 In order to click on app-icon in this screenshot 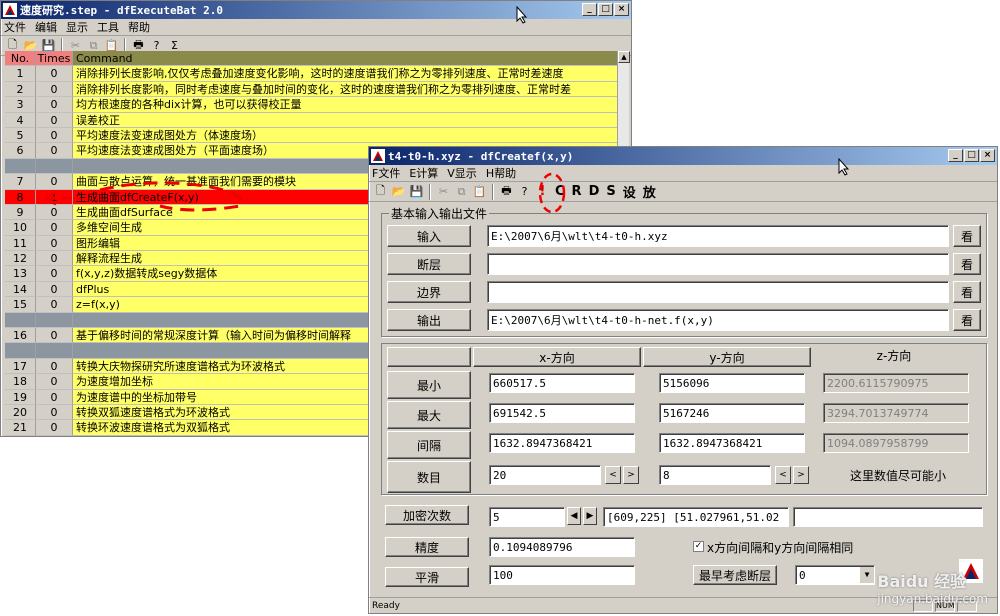, I will do `click(378, 156)`.